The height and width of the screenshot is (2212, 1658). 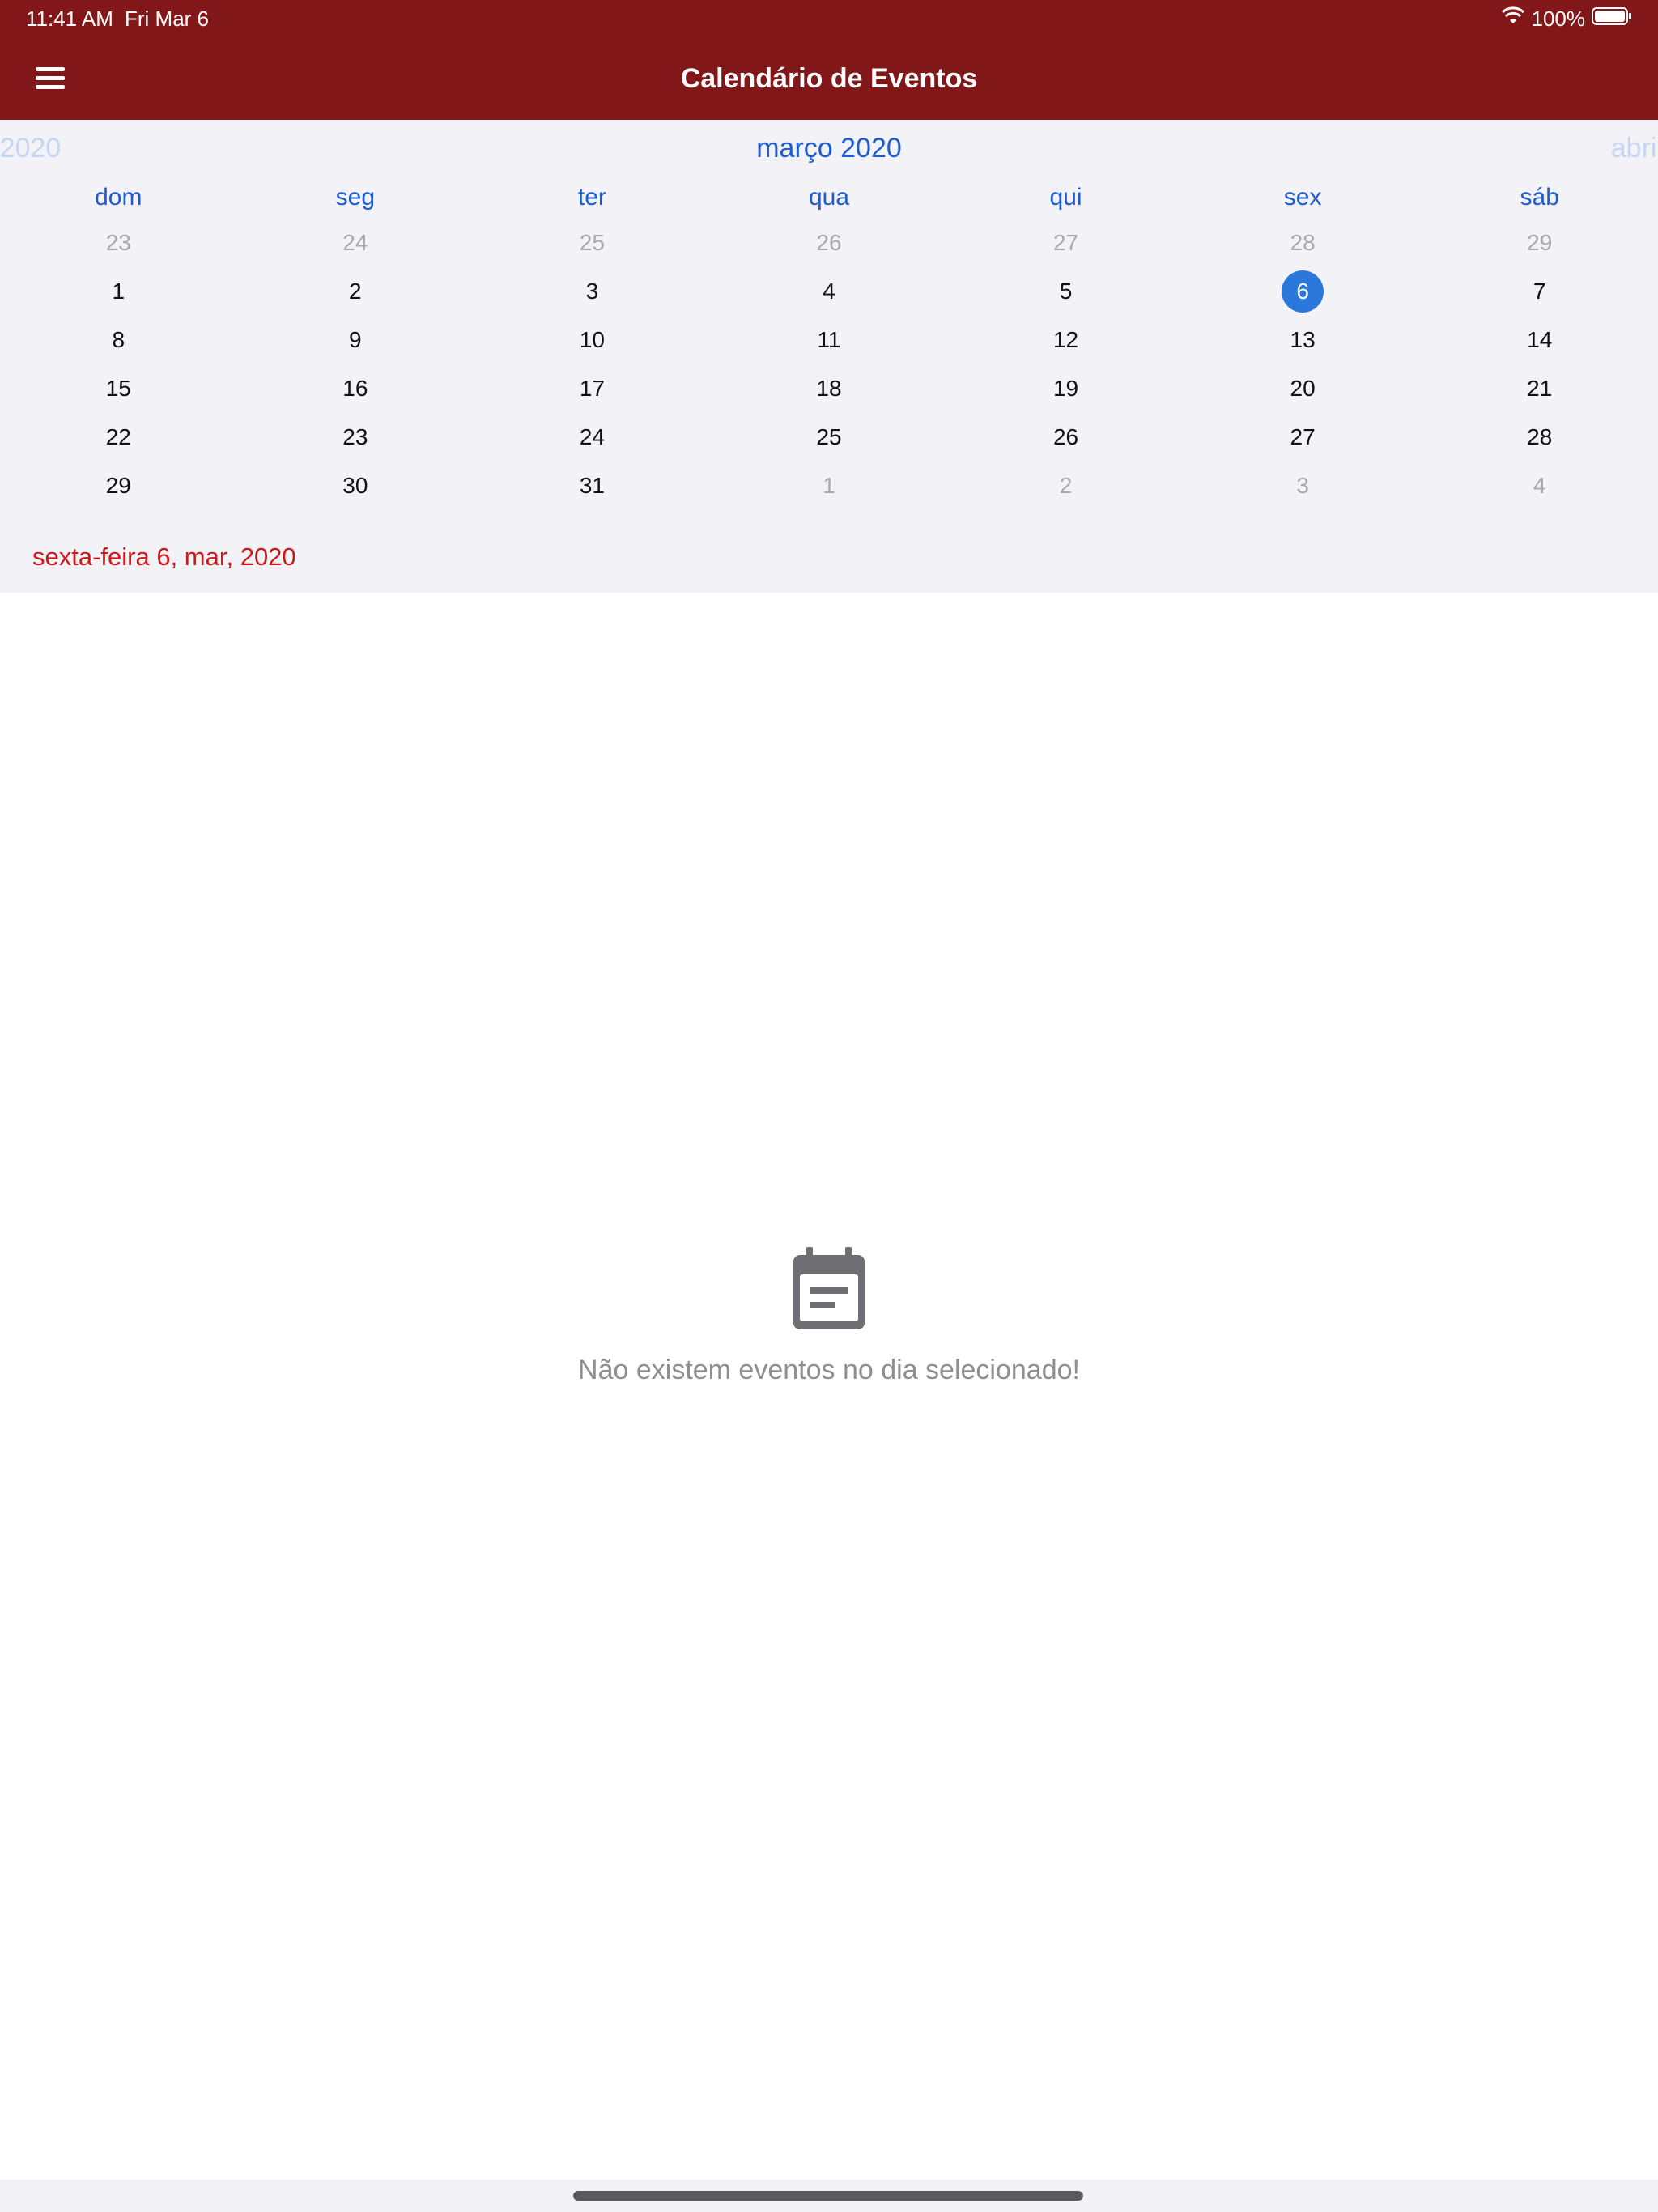 I want to click on calendar-day: 11, so click(x=829, y=340).